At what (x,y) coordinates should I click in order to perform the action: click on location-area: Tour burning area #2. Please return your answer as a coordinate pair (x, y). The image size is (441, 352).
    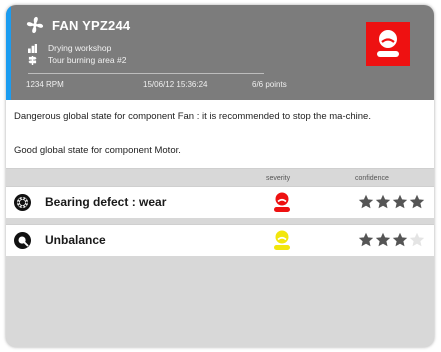
    Looking at the image, I should click on (77, 60).